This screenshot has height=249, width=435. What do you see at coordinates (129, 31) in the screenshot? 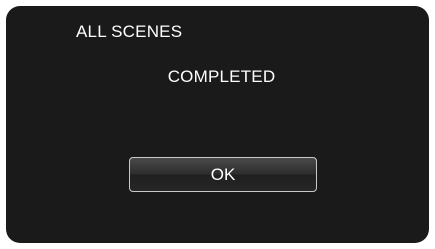
I see `screen-title: ALL SCENES` at bounding box center [129, 31].